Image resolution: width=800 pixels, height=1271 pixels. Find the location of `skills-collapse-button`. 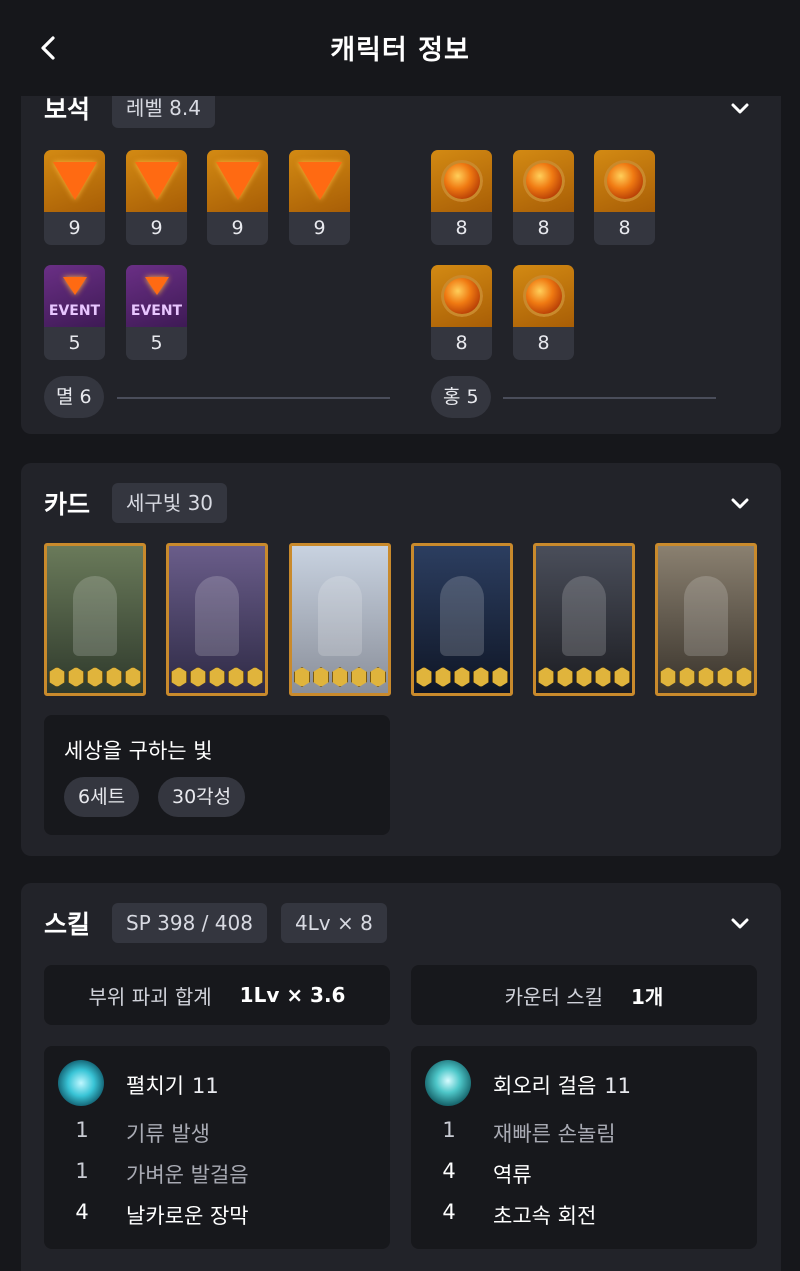

skills-collapse-button is located at coordinates (740, 924).